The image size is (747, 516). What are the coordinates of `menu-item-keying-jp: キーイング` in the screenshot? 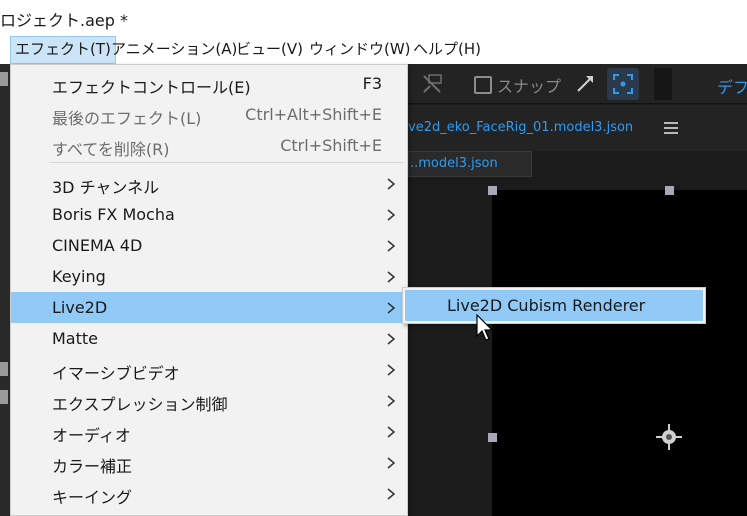 It's located at (209, 493).